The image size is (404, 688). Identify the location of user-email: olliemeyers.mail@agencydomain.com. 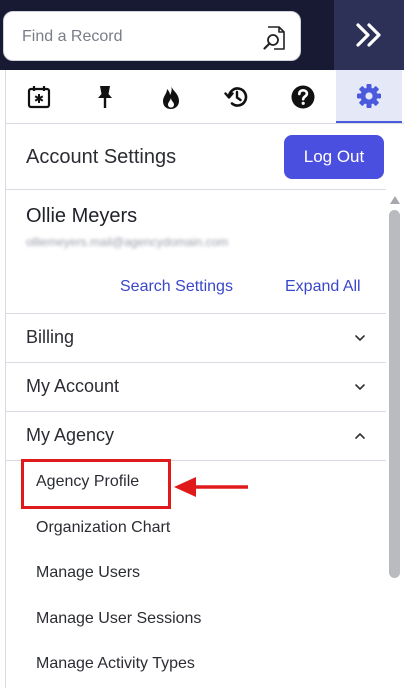
(127, 242).